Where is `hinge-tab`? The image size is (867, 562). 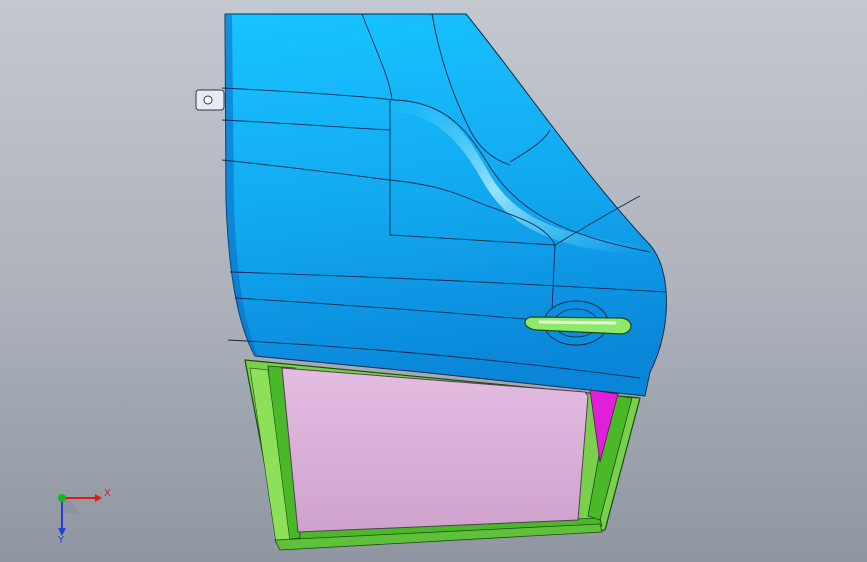 hinge-tab is located at coordinates (210, 100).